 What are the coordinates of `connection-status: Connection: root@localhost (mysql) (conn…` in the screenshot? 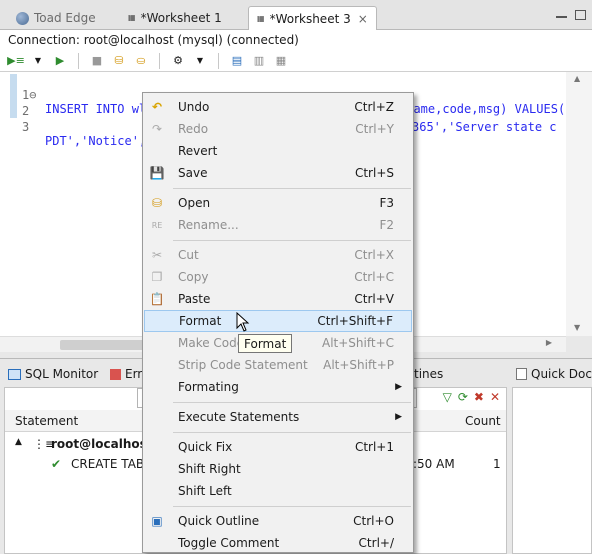 It's located at (296, 40).